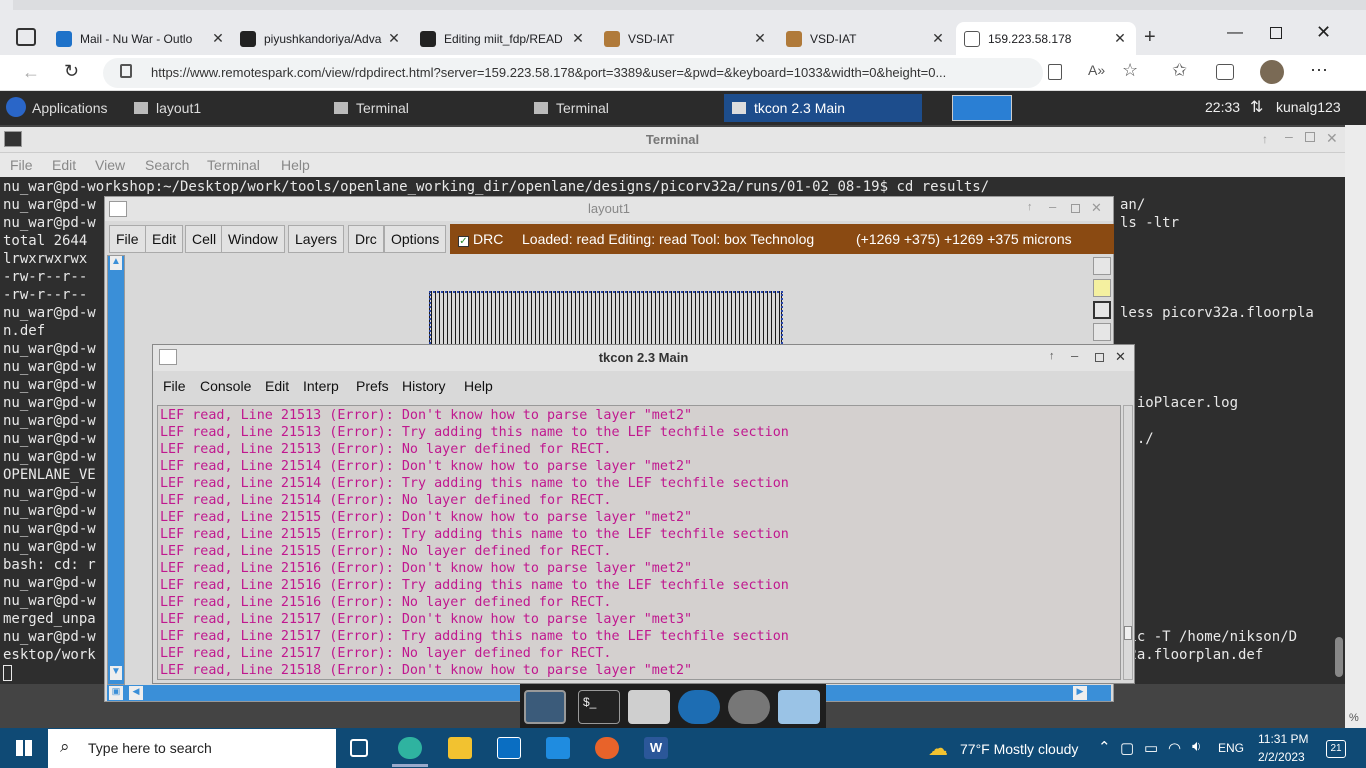 The image size is (1366, 768). What do you see at coordinates (372, 386) in the screenshot?
I see `tkcon-menu-item: Prefs` at bounding box center [372, 386].